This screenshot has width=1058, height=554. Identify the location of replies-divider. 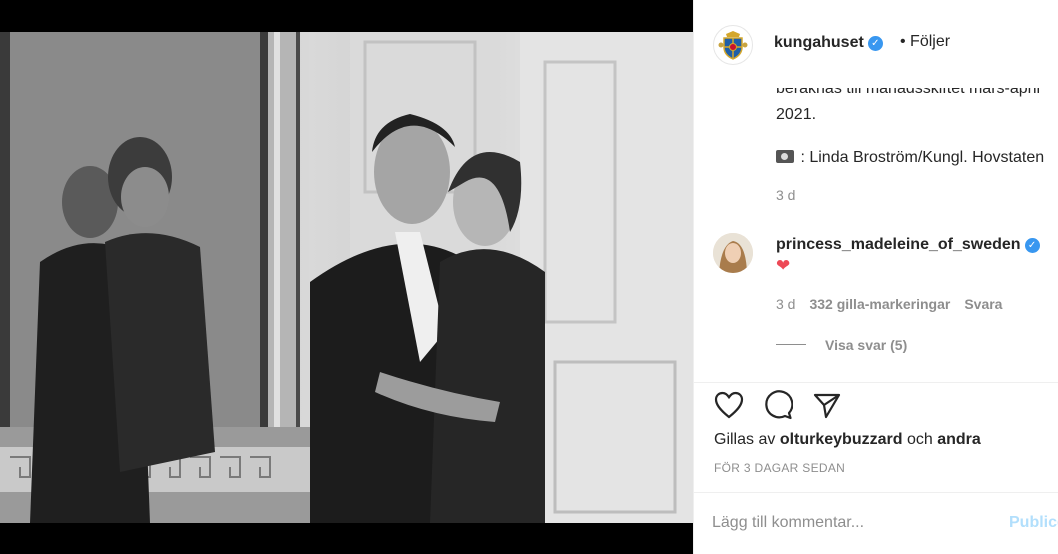
(791, 344).